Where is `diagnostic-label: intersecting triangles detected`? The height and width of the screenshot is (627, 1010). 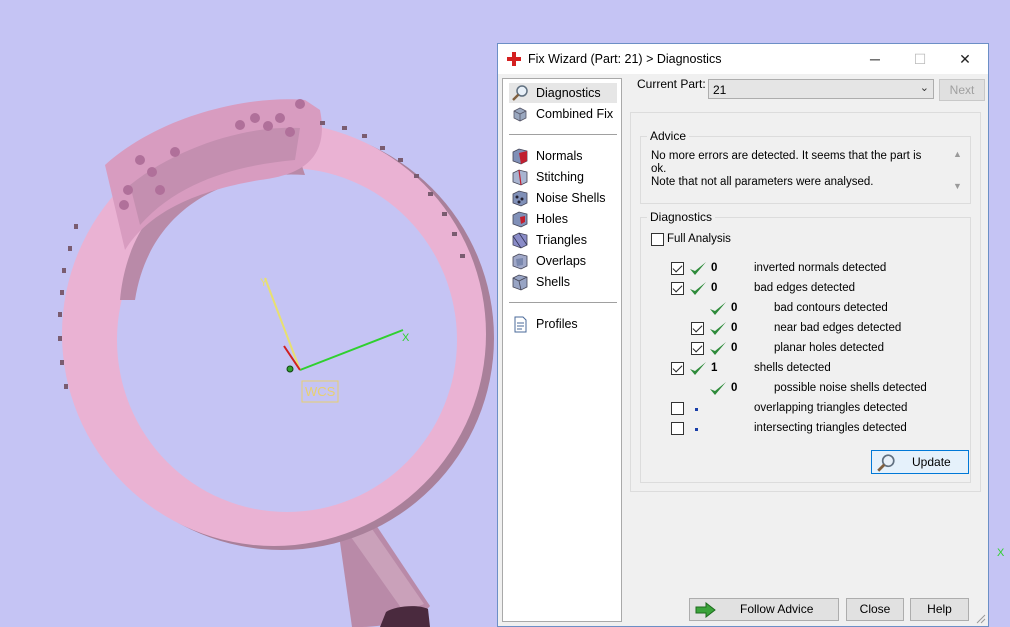
diagnostic-label: intersecting triangles detected is located at coordinates (830, 428).